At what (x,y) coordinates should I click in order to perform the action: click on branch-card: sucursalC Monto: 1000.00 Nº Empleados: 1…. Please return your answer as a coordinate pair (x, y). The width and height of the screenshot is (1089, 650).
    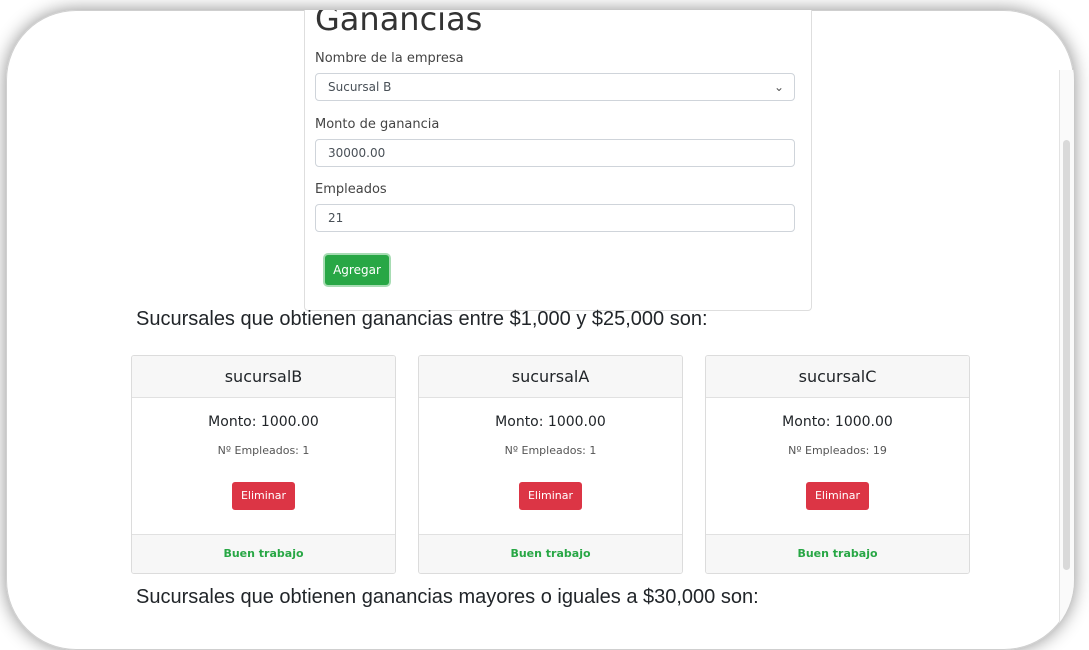
    Looking at the image, I should click on (837, 464).